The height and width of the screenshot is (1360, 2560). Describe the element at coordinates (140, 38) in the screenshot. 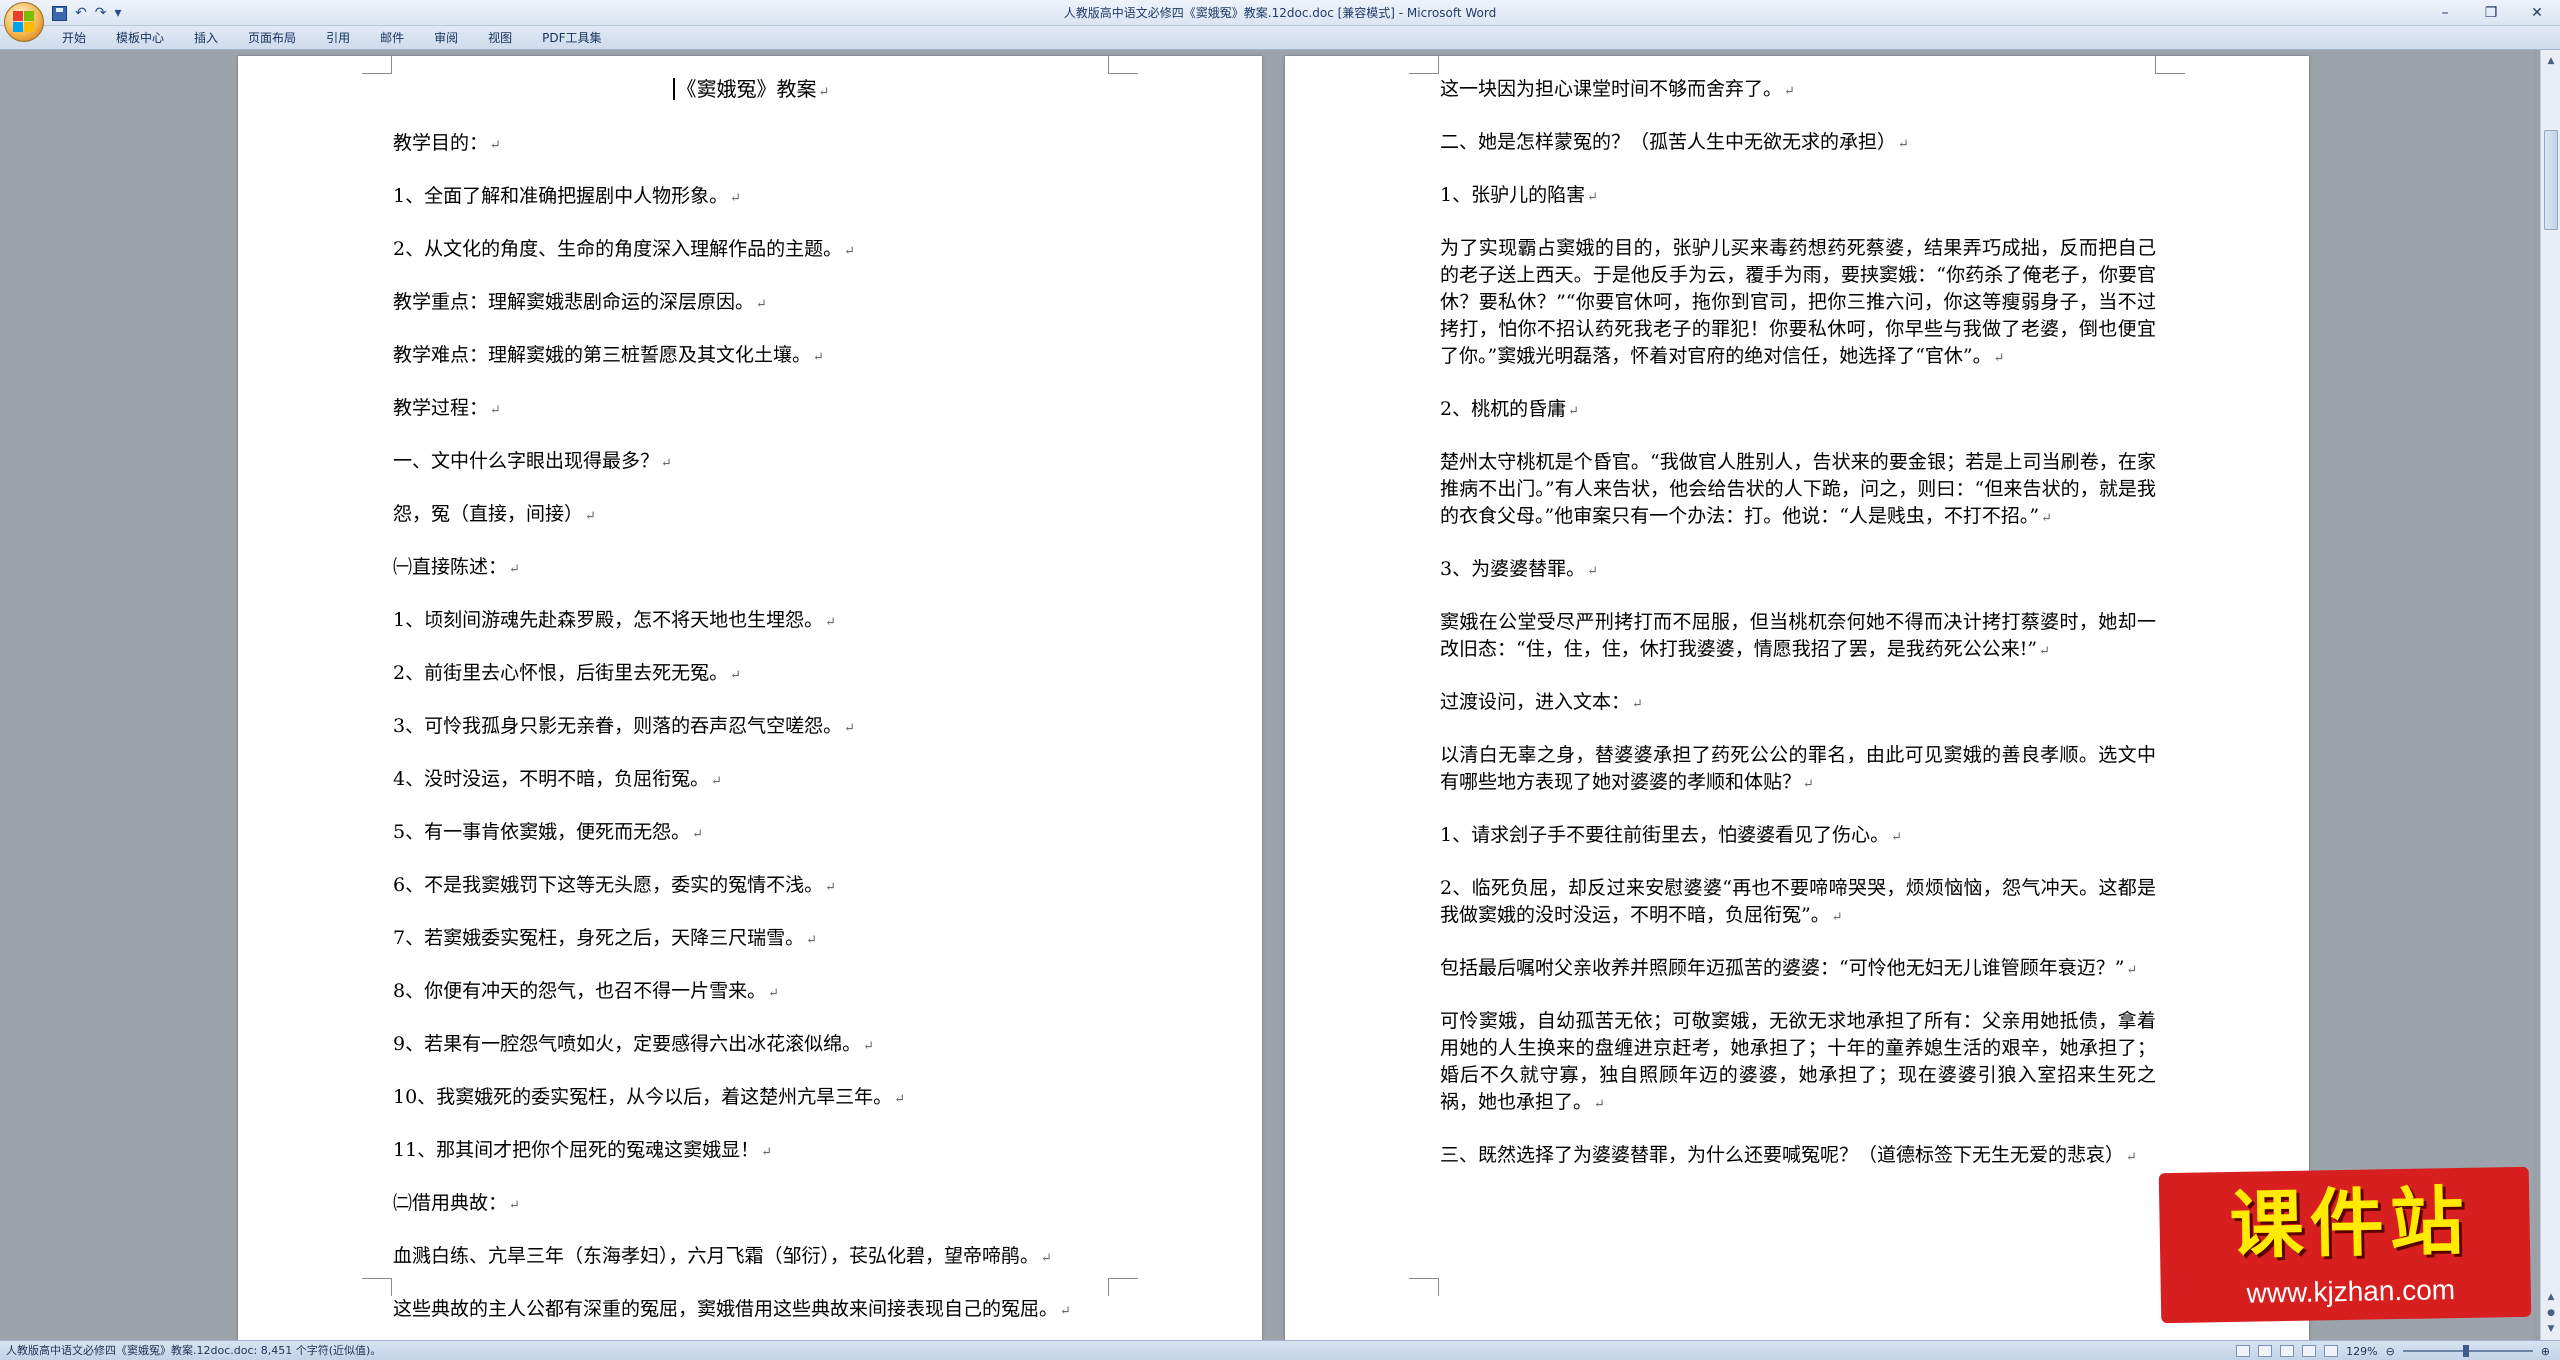

I see `tab-item: 模板中心` at that location.